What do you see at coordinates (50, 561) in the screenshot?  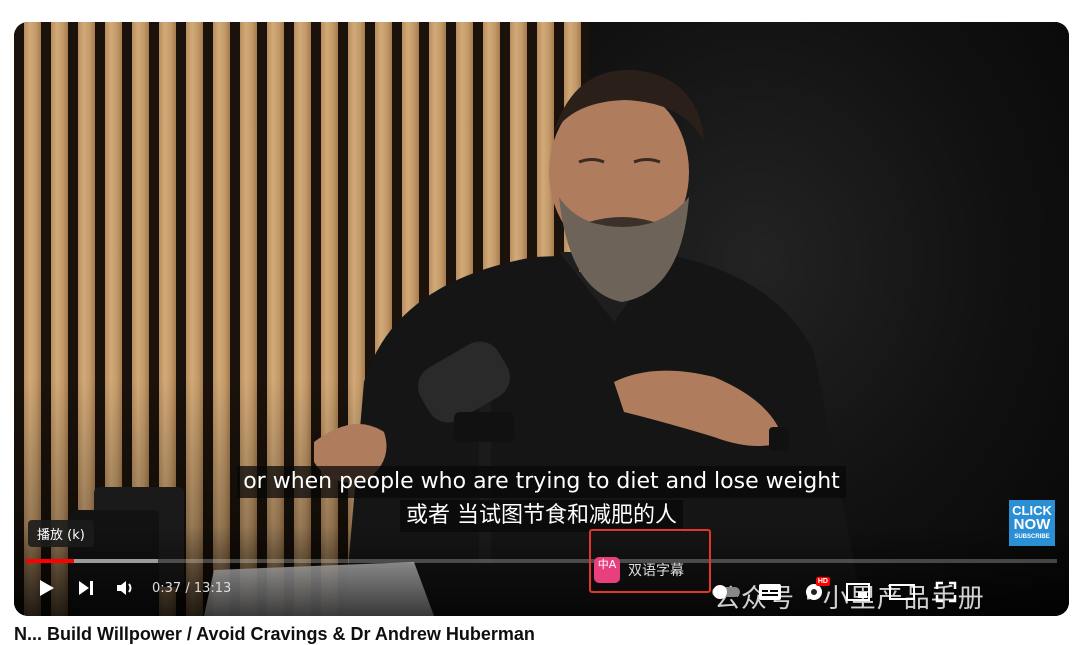 I see `progress-played` at bounding box center [50, 561].